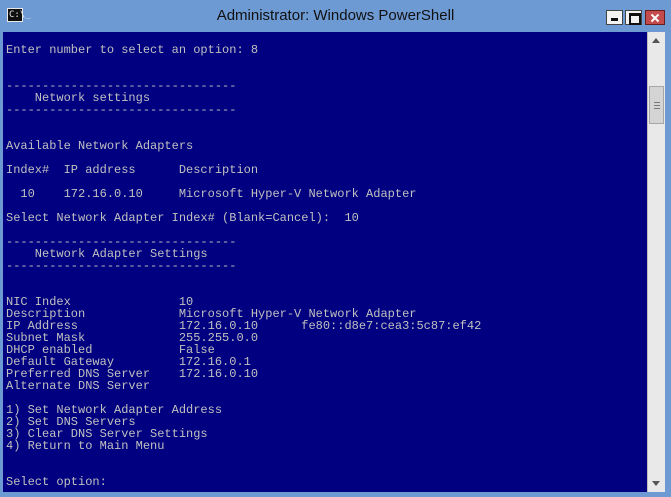 The width and height of the screenshot is (671, 497). I want to click on minimize-icon, so click(614, 17).